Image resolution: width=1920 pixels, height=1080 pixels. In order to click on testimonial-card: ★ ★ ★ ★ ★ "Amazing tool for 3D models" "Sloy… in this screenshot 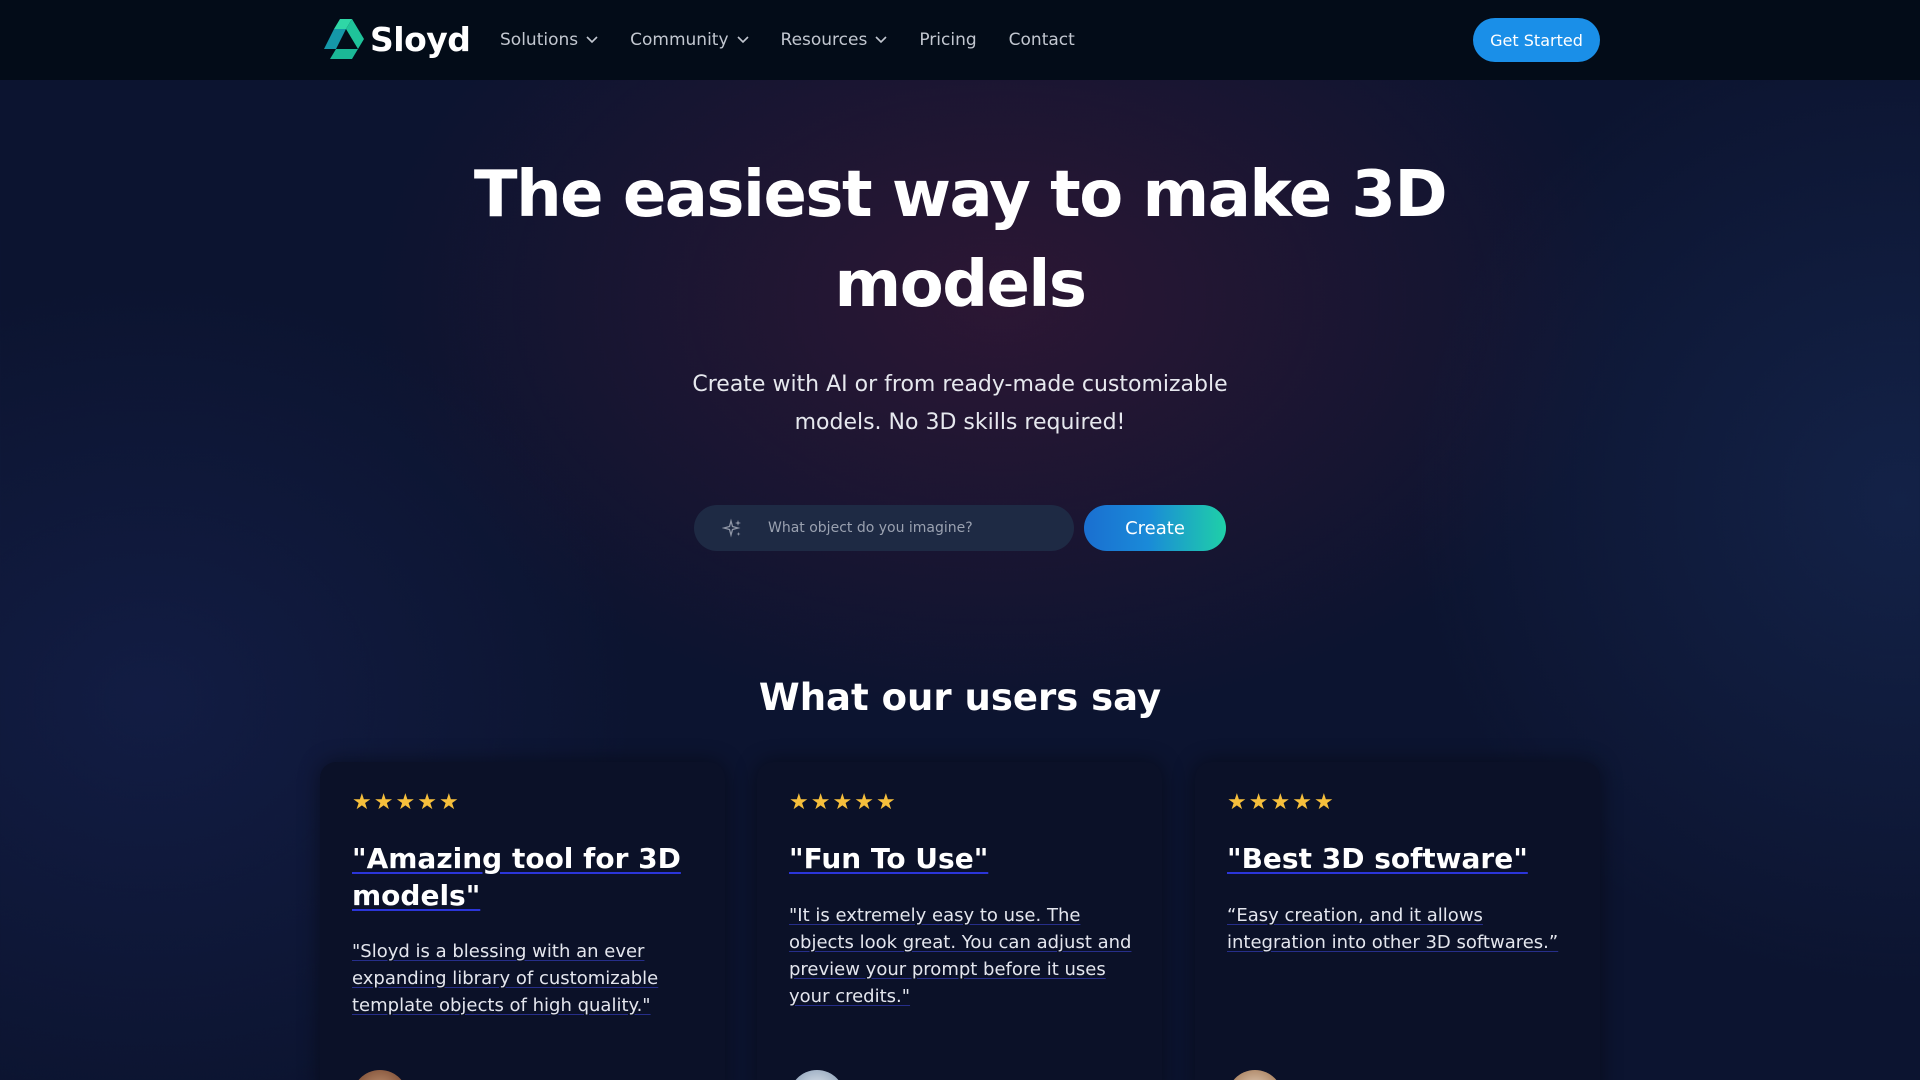, I will do `click(522, 921)`.